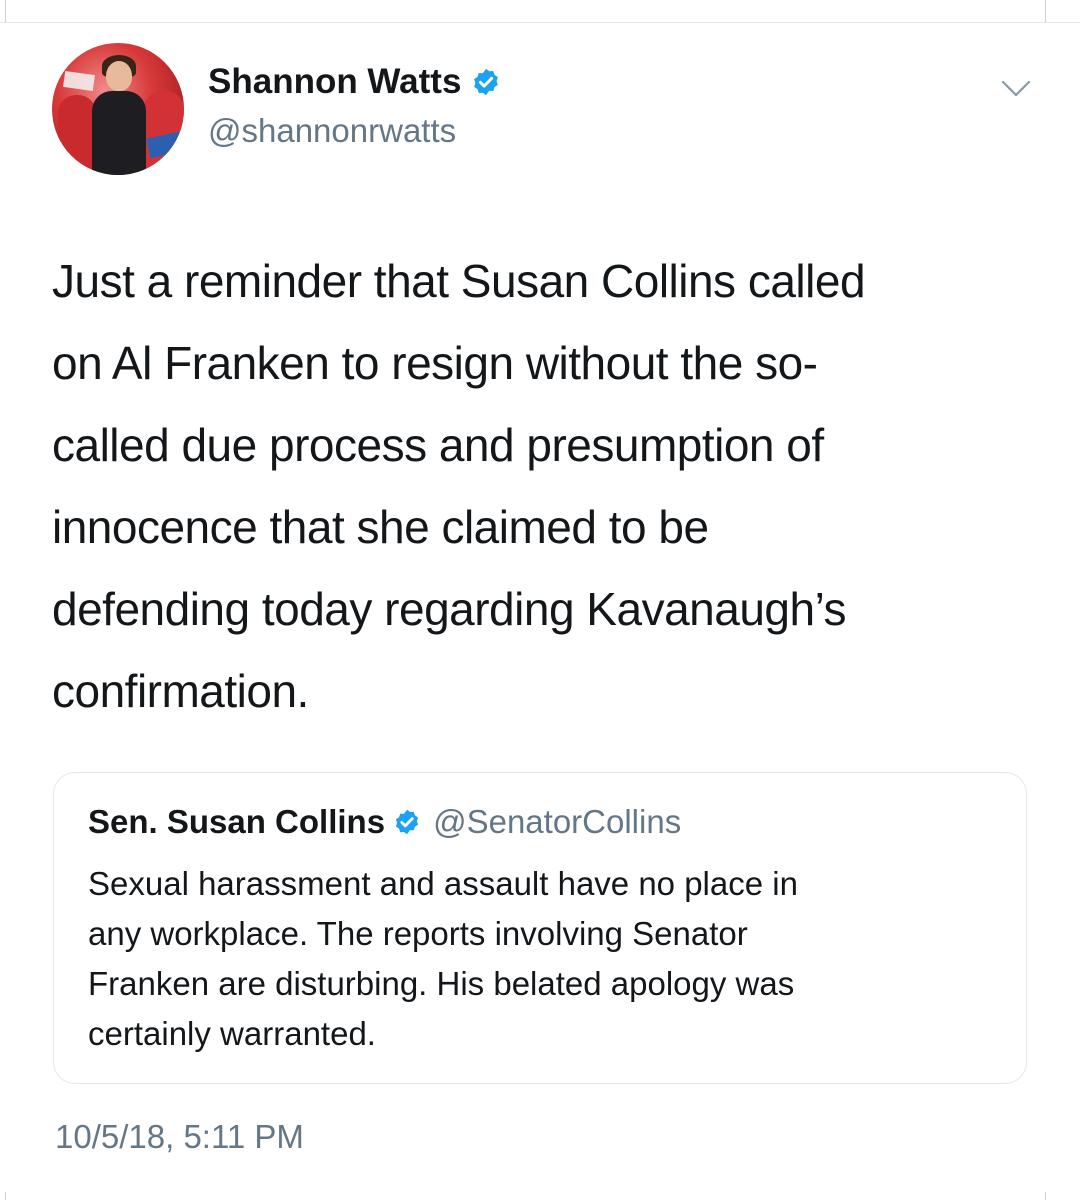  I want to click on author-name-row: Shannon Watts, so click(354, 82).